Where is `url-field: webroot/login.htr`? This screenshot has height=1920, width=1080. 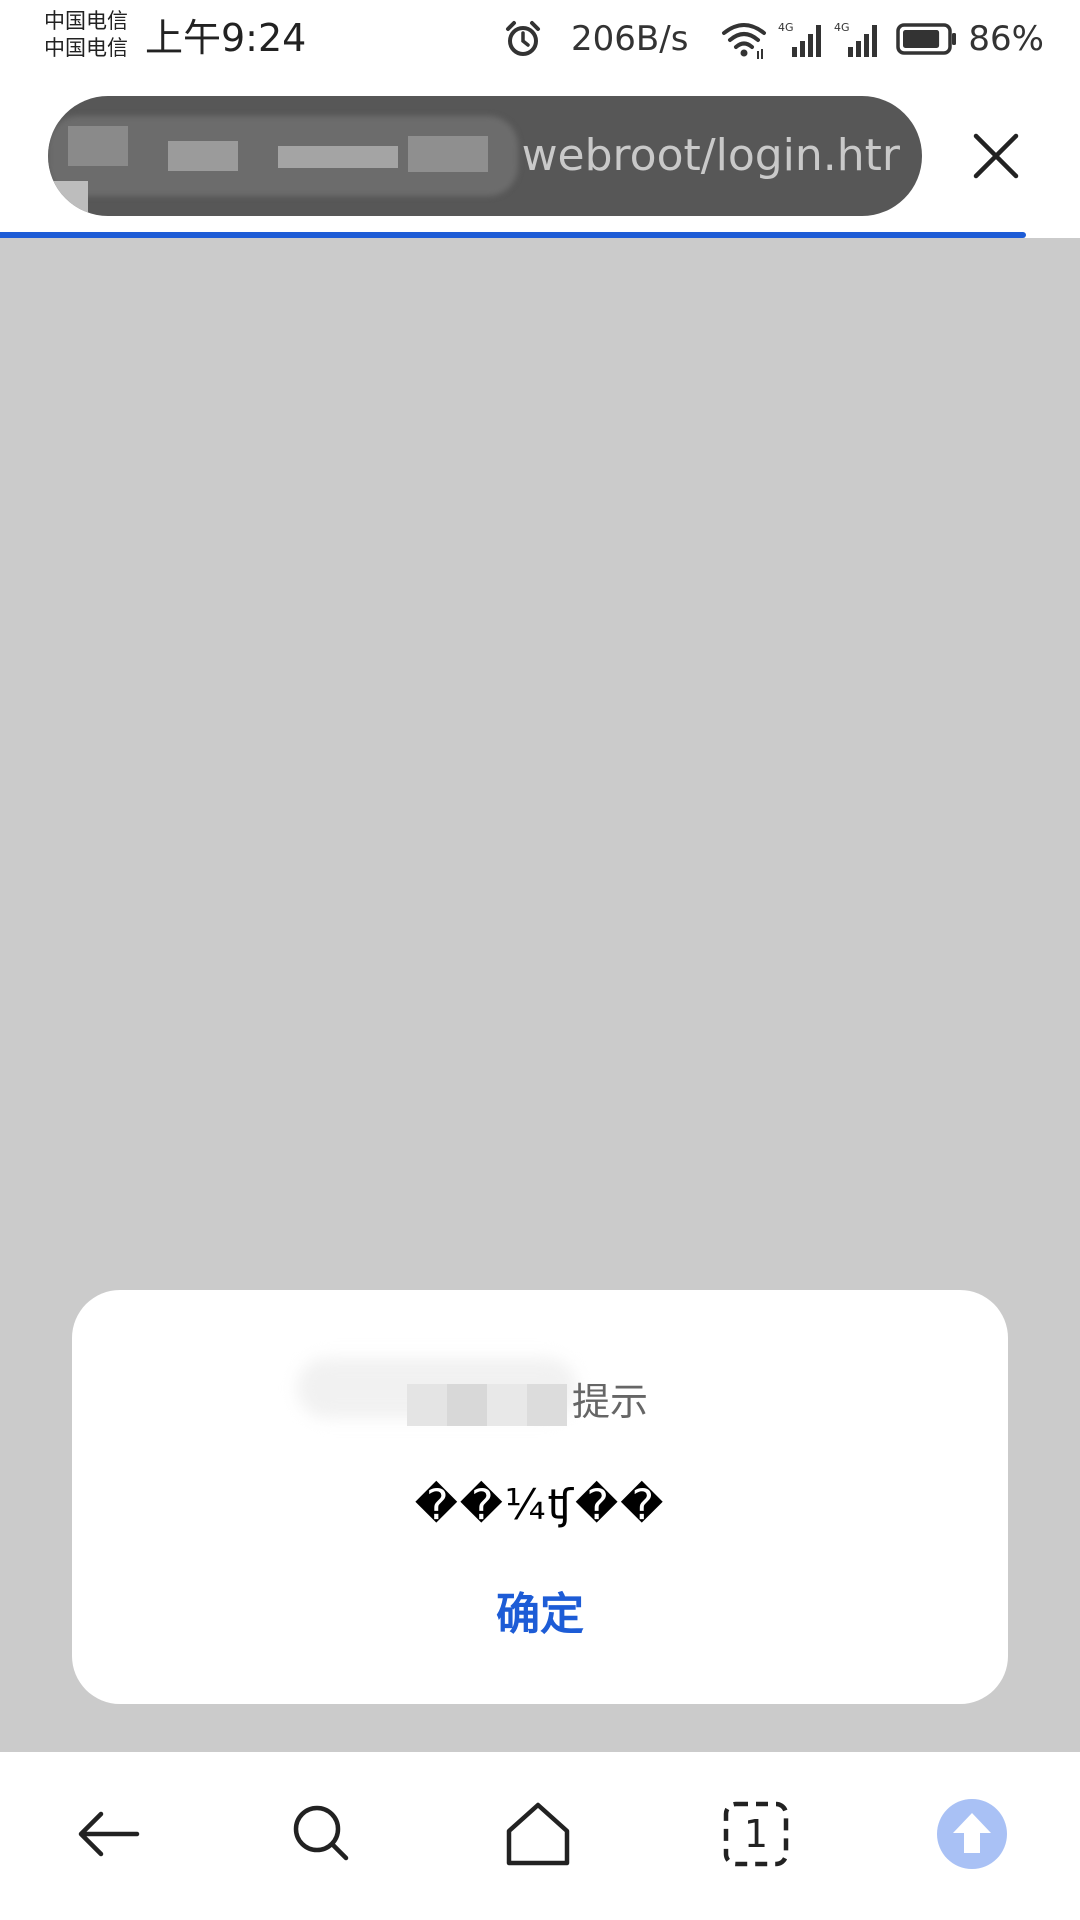
url-field: webroot/login.htr is located at coordinates (485, 156).